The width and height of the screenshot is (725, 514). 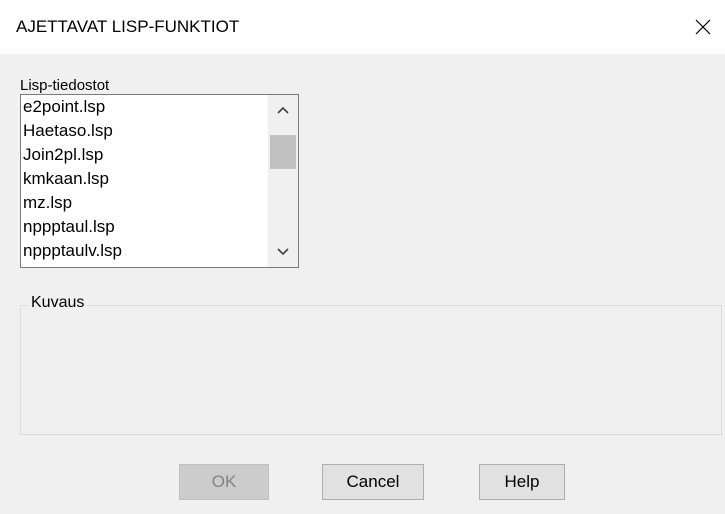 I want to click on window-title: AJETTAVAT LISP-FUNKTIOT, so click(x=128, y=26).